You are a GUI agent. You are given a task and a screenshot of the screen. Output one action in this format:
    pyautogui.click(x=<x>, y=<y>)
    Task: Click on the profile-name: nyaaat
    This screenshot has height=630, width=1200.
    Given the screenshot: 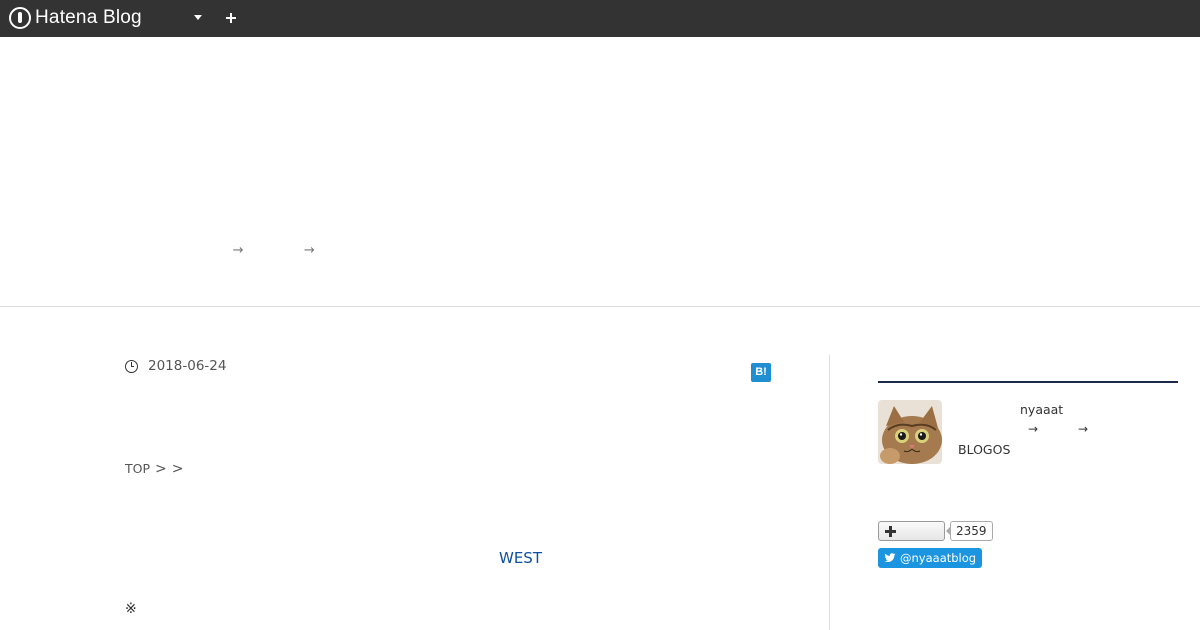 What is the action you would take?
    pyautogui.click(x=1041, y=409)
    